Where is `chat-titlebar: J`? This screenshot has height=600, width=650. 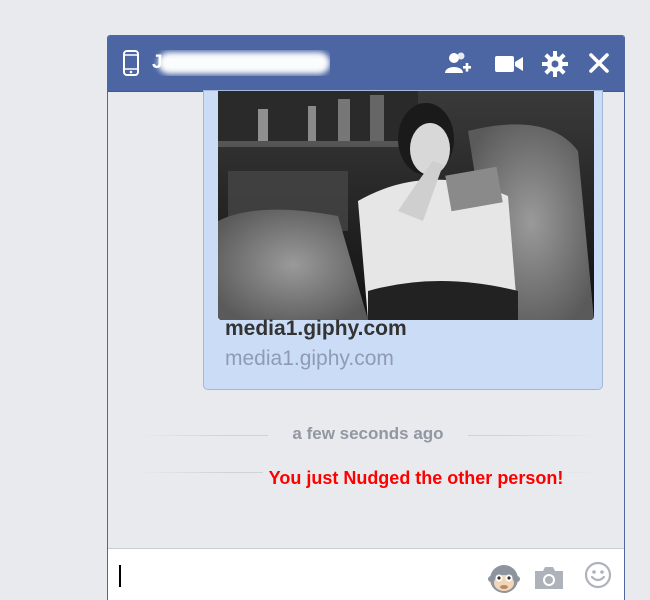 chat-titlebar: J is located at coordinates (366, 64).